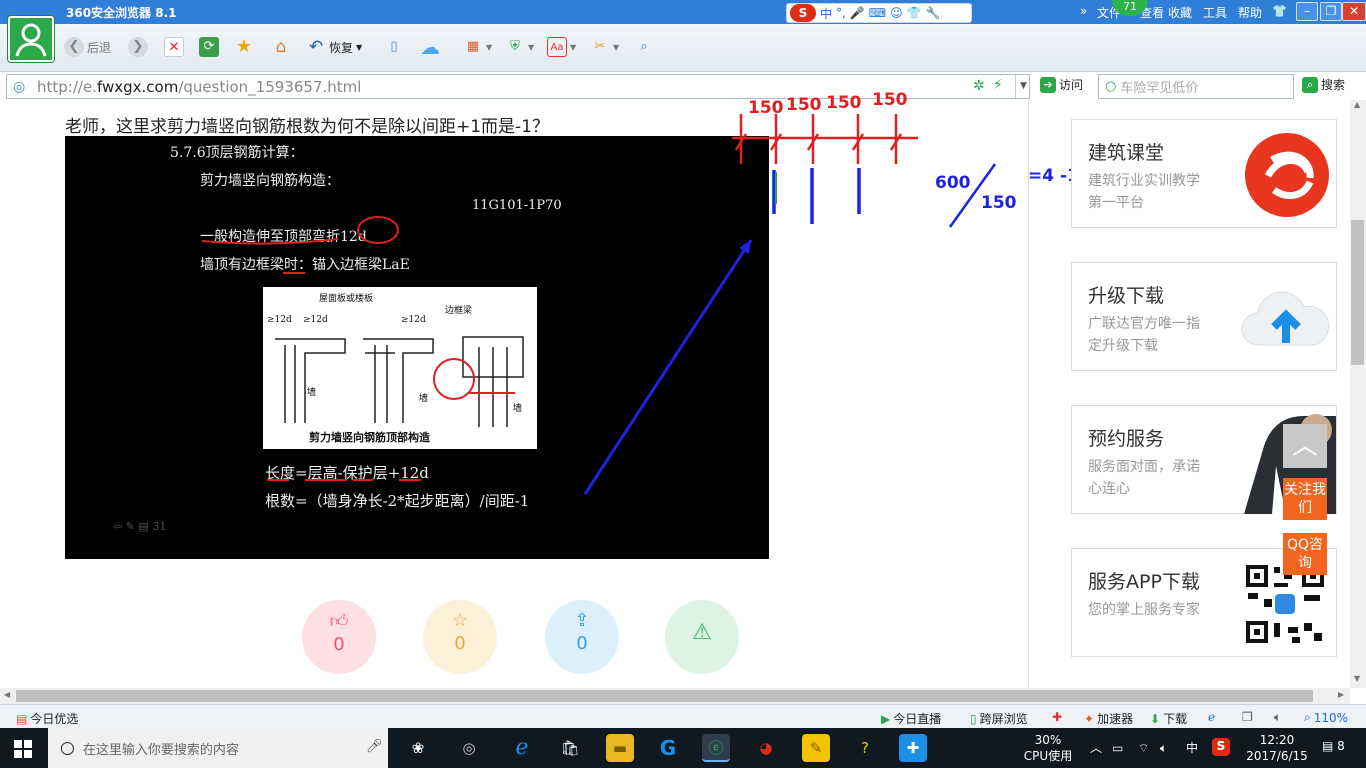  What do you see at coordinates (1323, 84) in the screenshot?
I see `search-button: ⌕ 搜索` at bounding box center [1323, 84].